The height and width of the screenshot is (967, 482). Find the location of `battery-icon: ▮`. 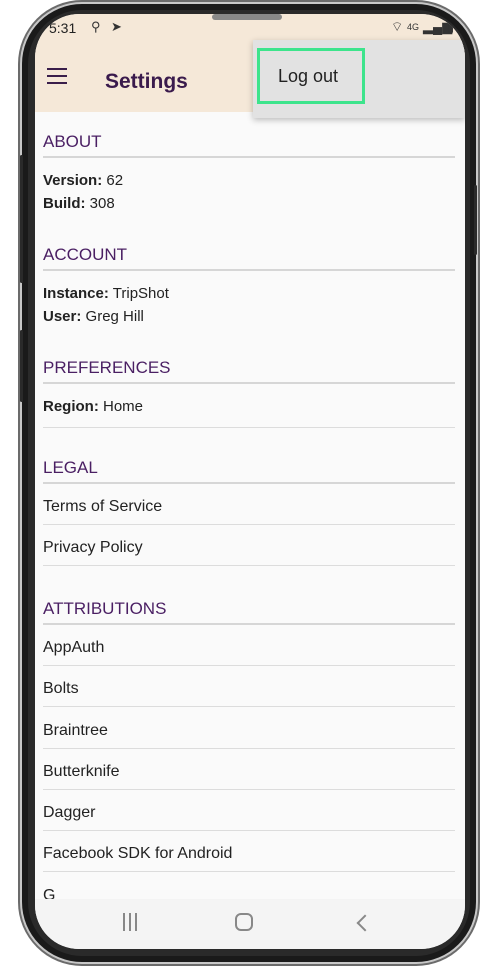

battery-icon: ▮ is located at coordinates (451, 26).